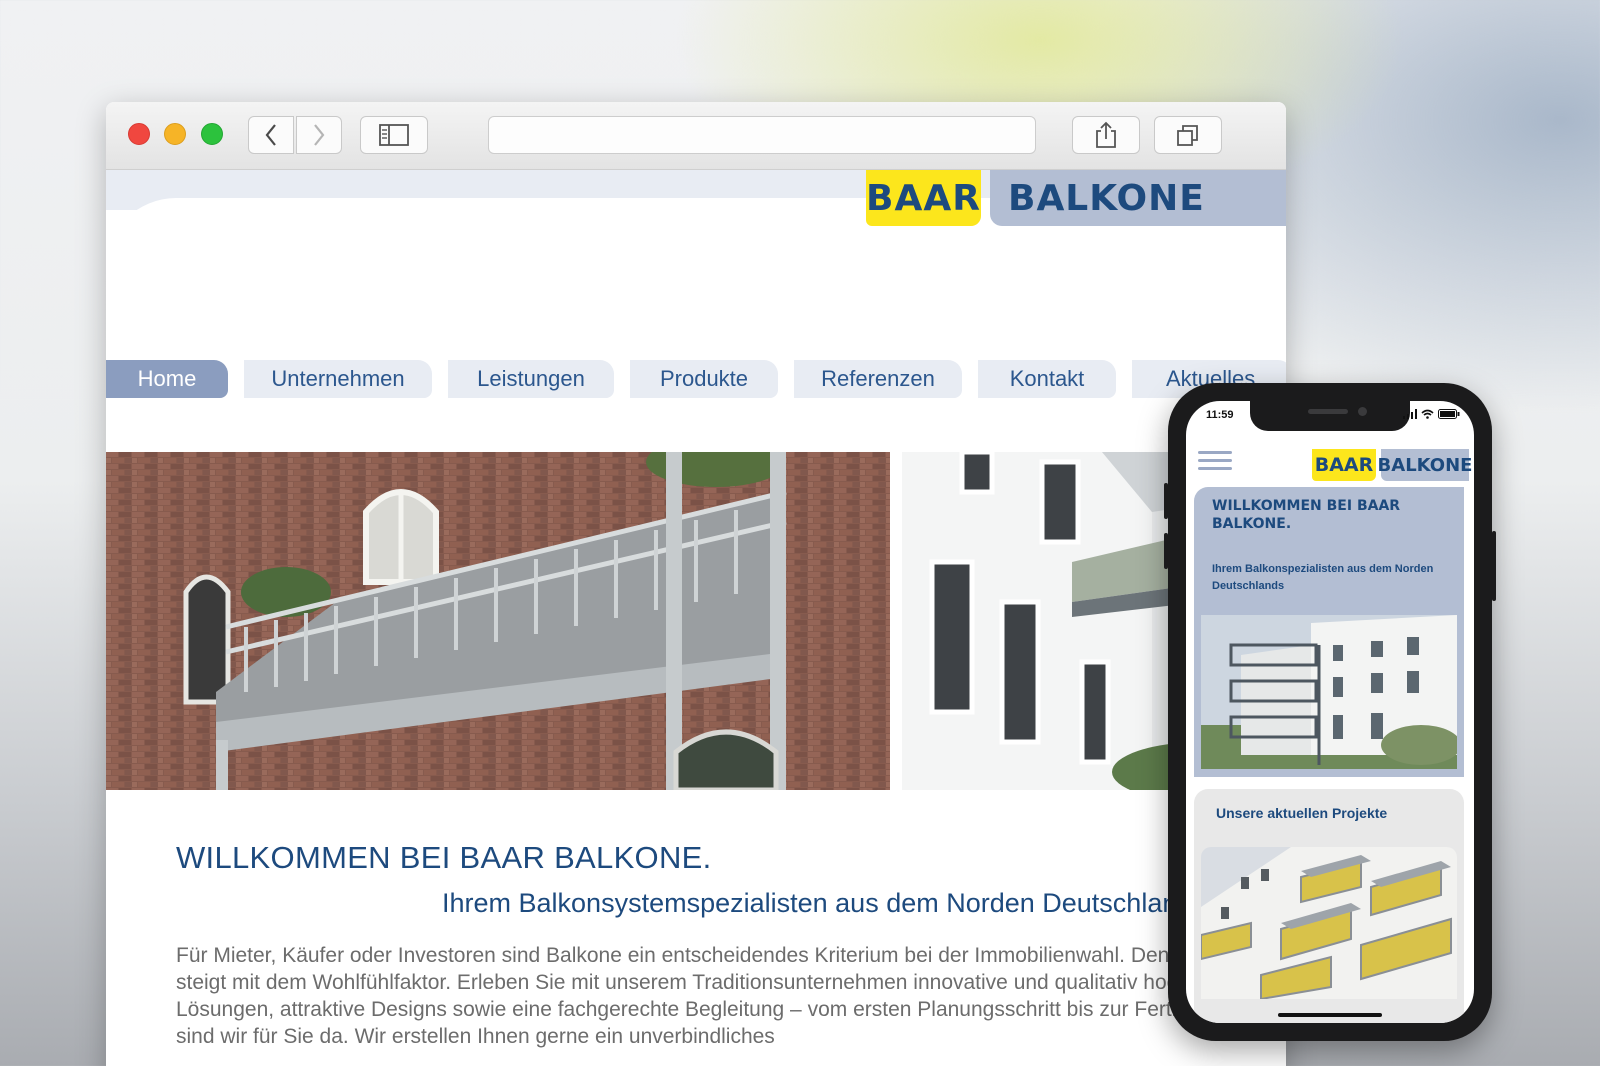 The image size is (1600, 1066). I want to click on tabs-icon, so click(1187, 135).